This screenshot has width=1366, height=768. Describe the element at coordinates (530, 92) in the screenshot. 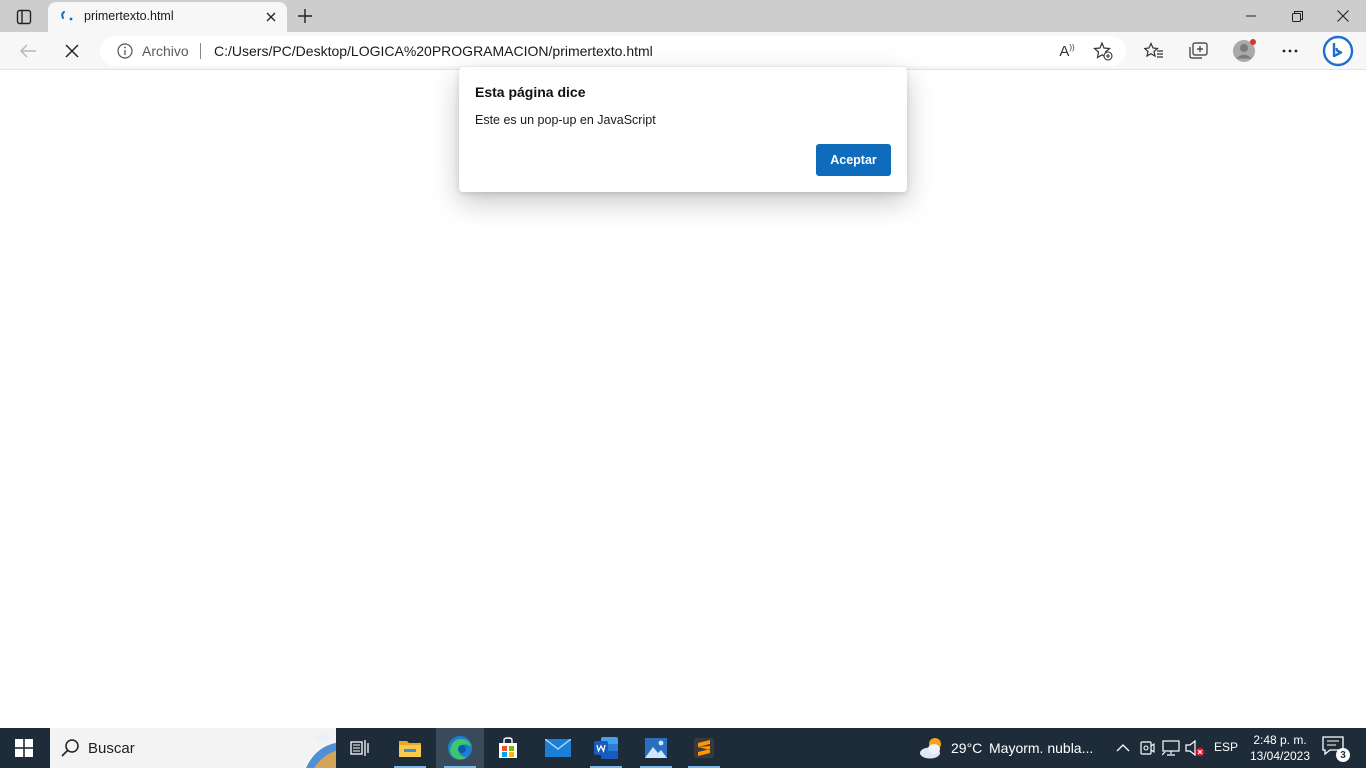

I see `dialog-title: Esta página dice` at that location.